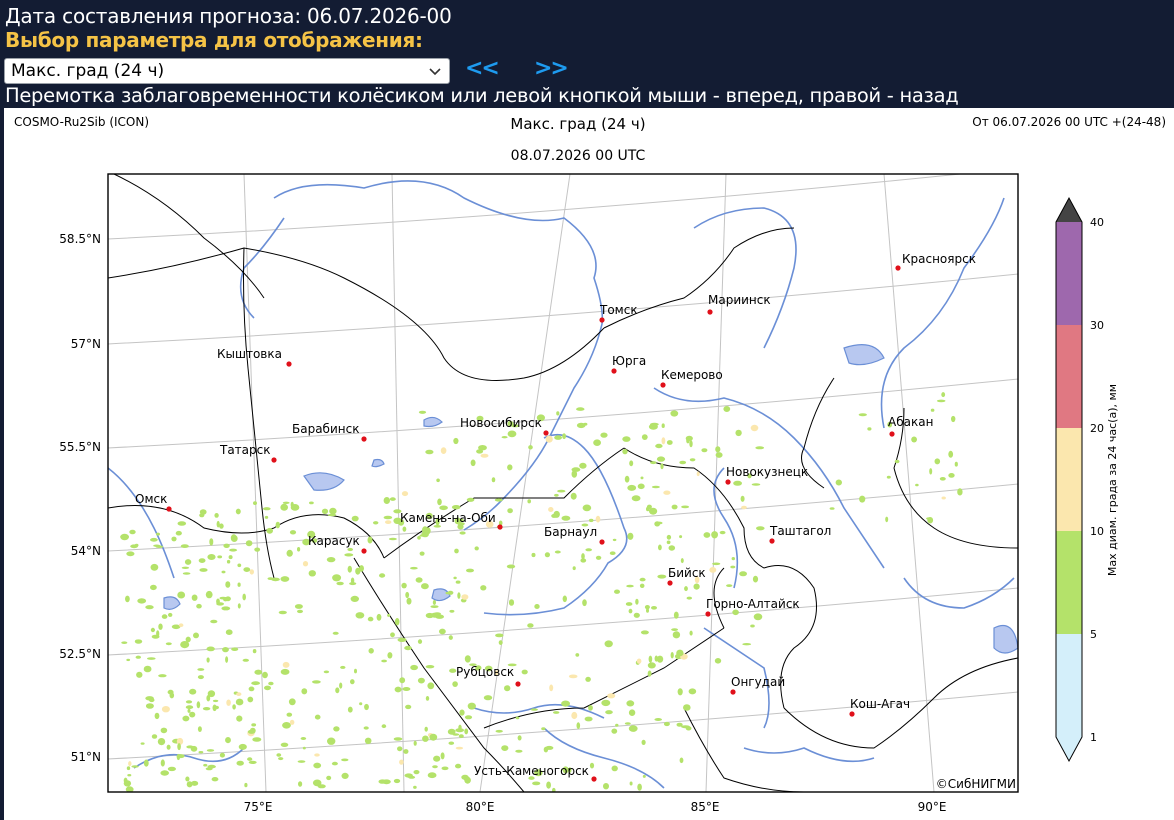 The width and height of the screenshot is (1174, 820). I want to click on next-lead-button: >>, so click(551, 68).